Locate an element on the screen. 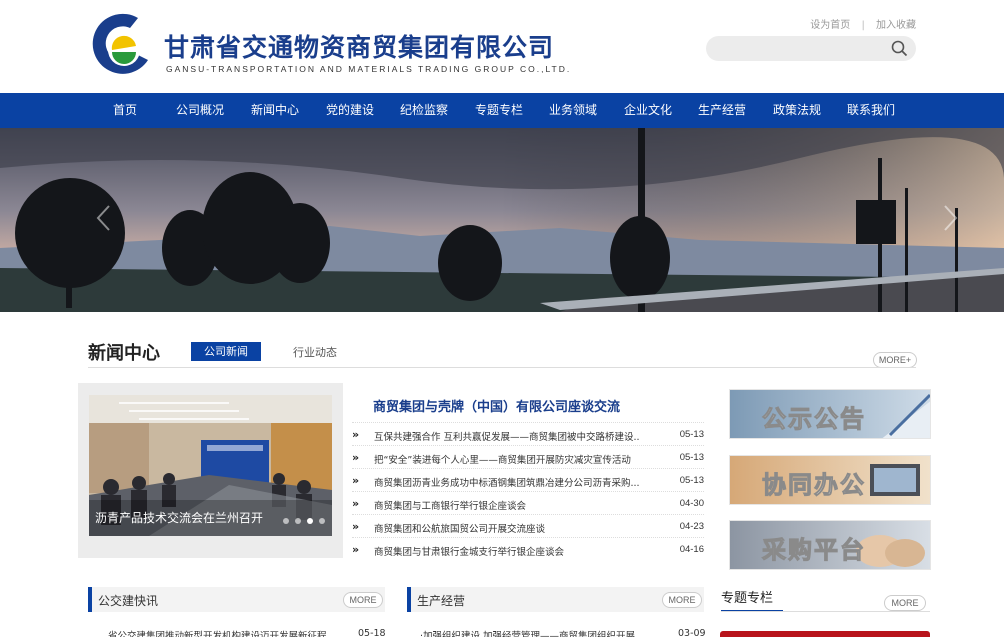  production-item-date: 03-09 is located at coordinates (692, 632).